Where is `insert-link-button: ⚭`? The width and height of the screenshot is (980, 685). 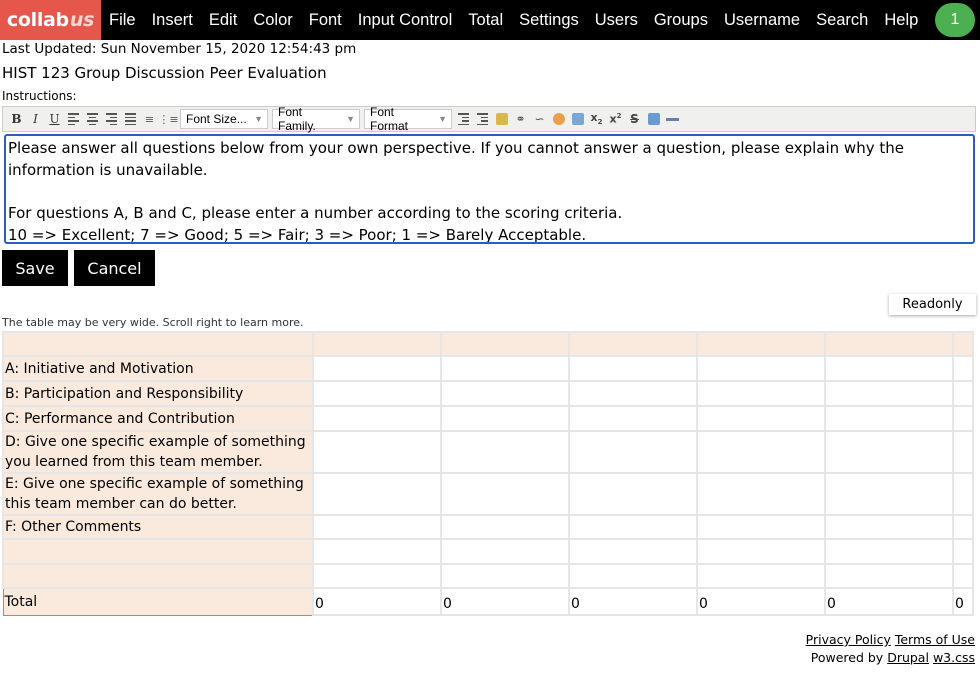 insert-link-button: ⚭ is located at coordinates (520, 119).